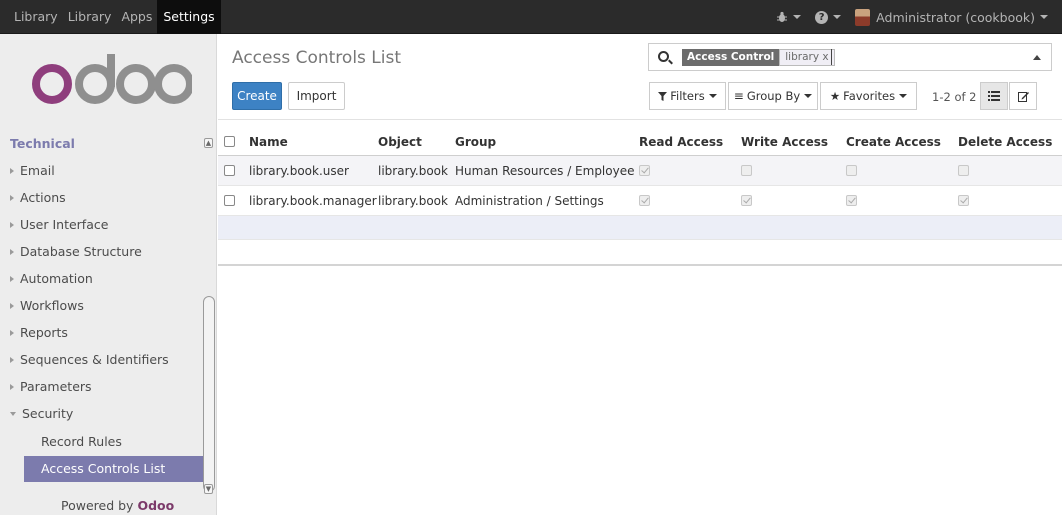 Image resolution: width=1062 pixels, height=515 pixels. What do you see at coordinates (94, 359) in the screenshot?
I see `menu-item-label: Sequences & Identifiers` at bounding box center [94, 359].